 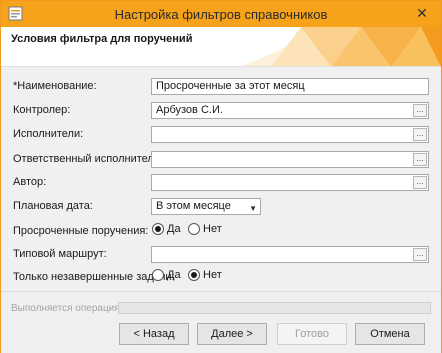 I want to click on filter-heading: Условия фильтра для поручений, so click(x=102, y=39).